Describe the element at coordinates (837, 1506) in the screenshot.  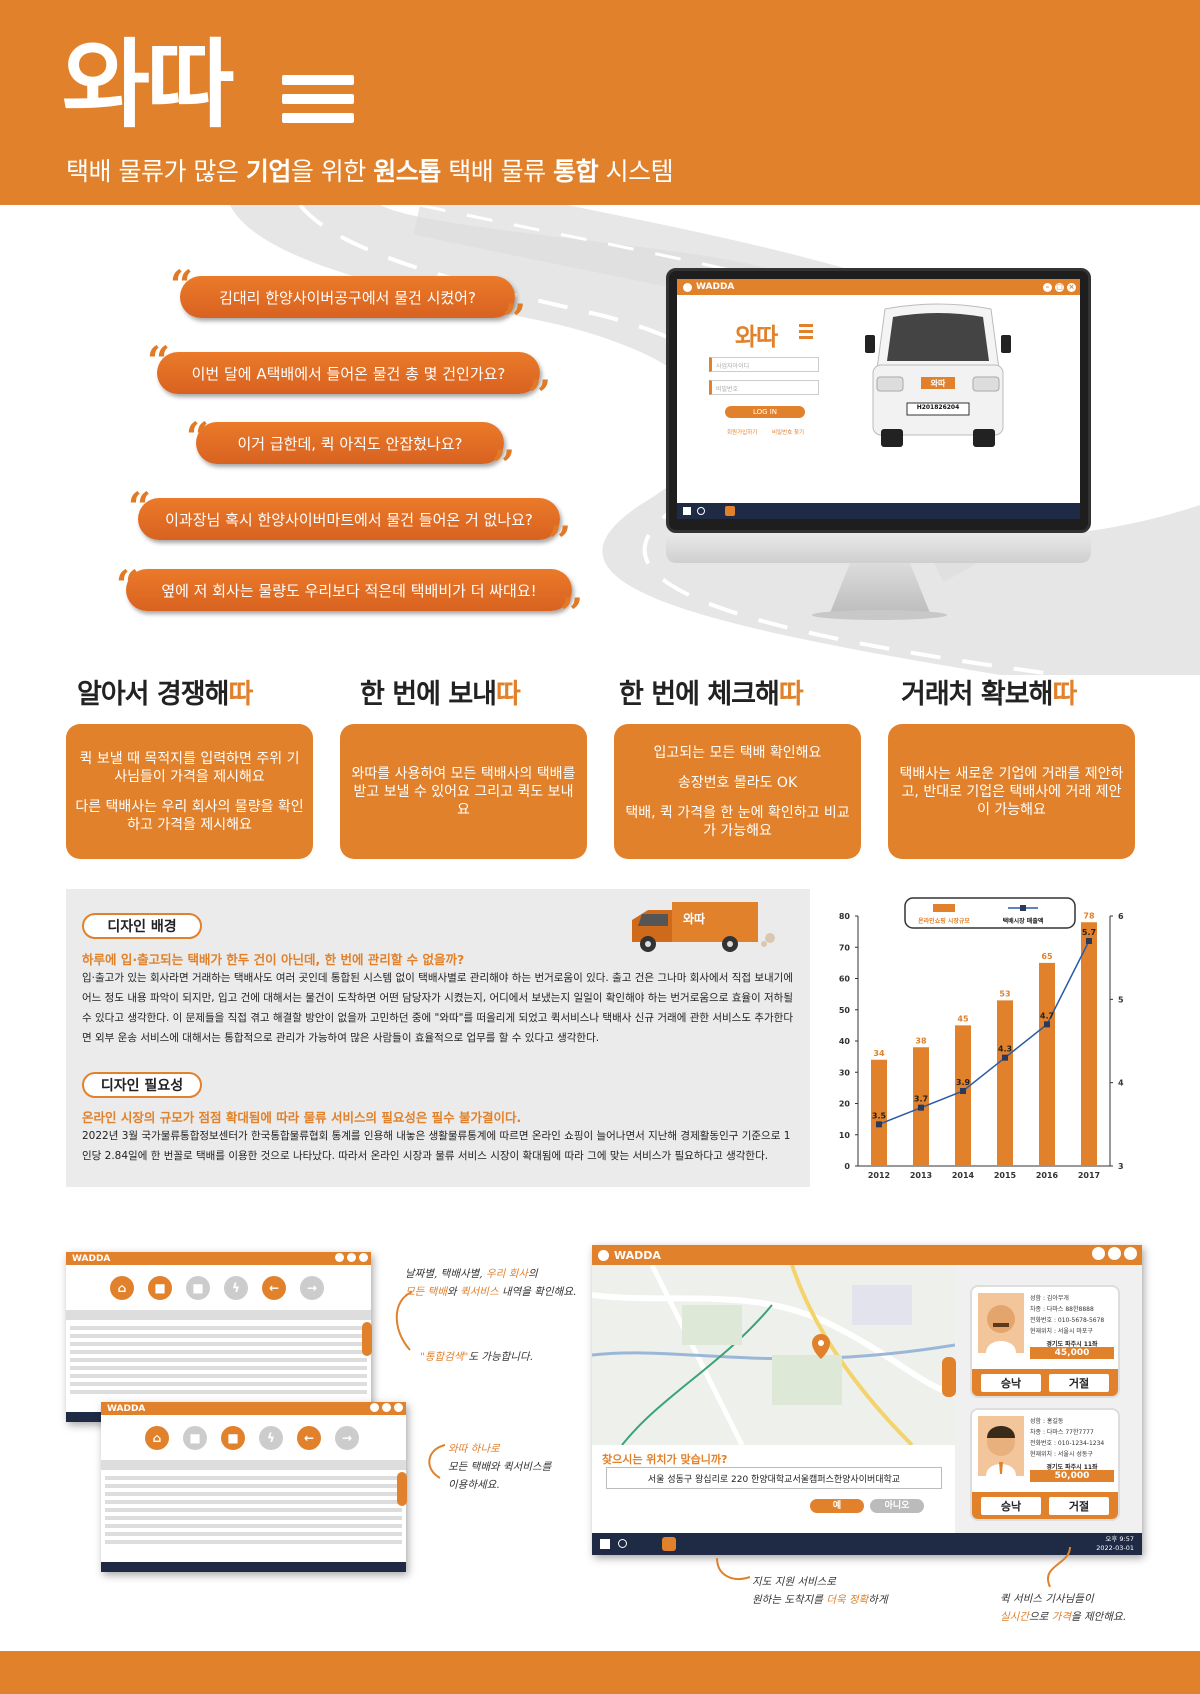
I see `yes-button: 예` at that location.